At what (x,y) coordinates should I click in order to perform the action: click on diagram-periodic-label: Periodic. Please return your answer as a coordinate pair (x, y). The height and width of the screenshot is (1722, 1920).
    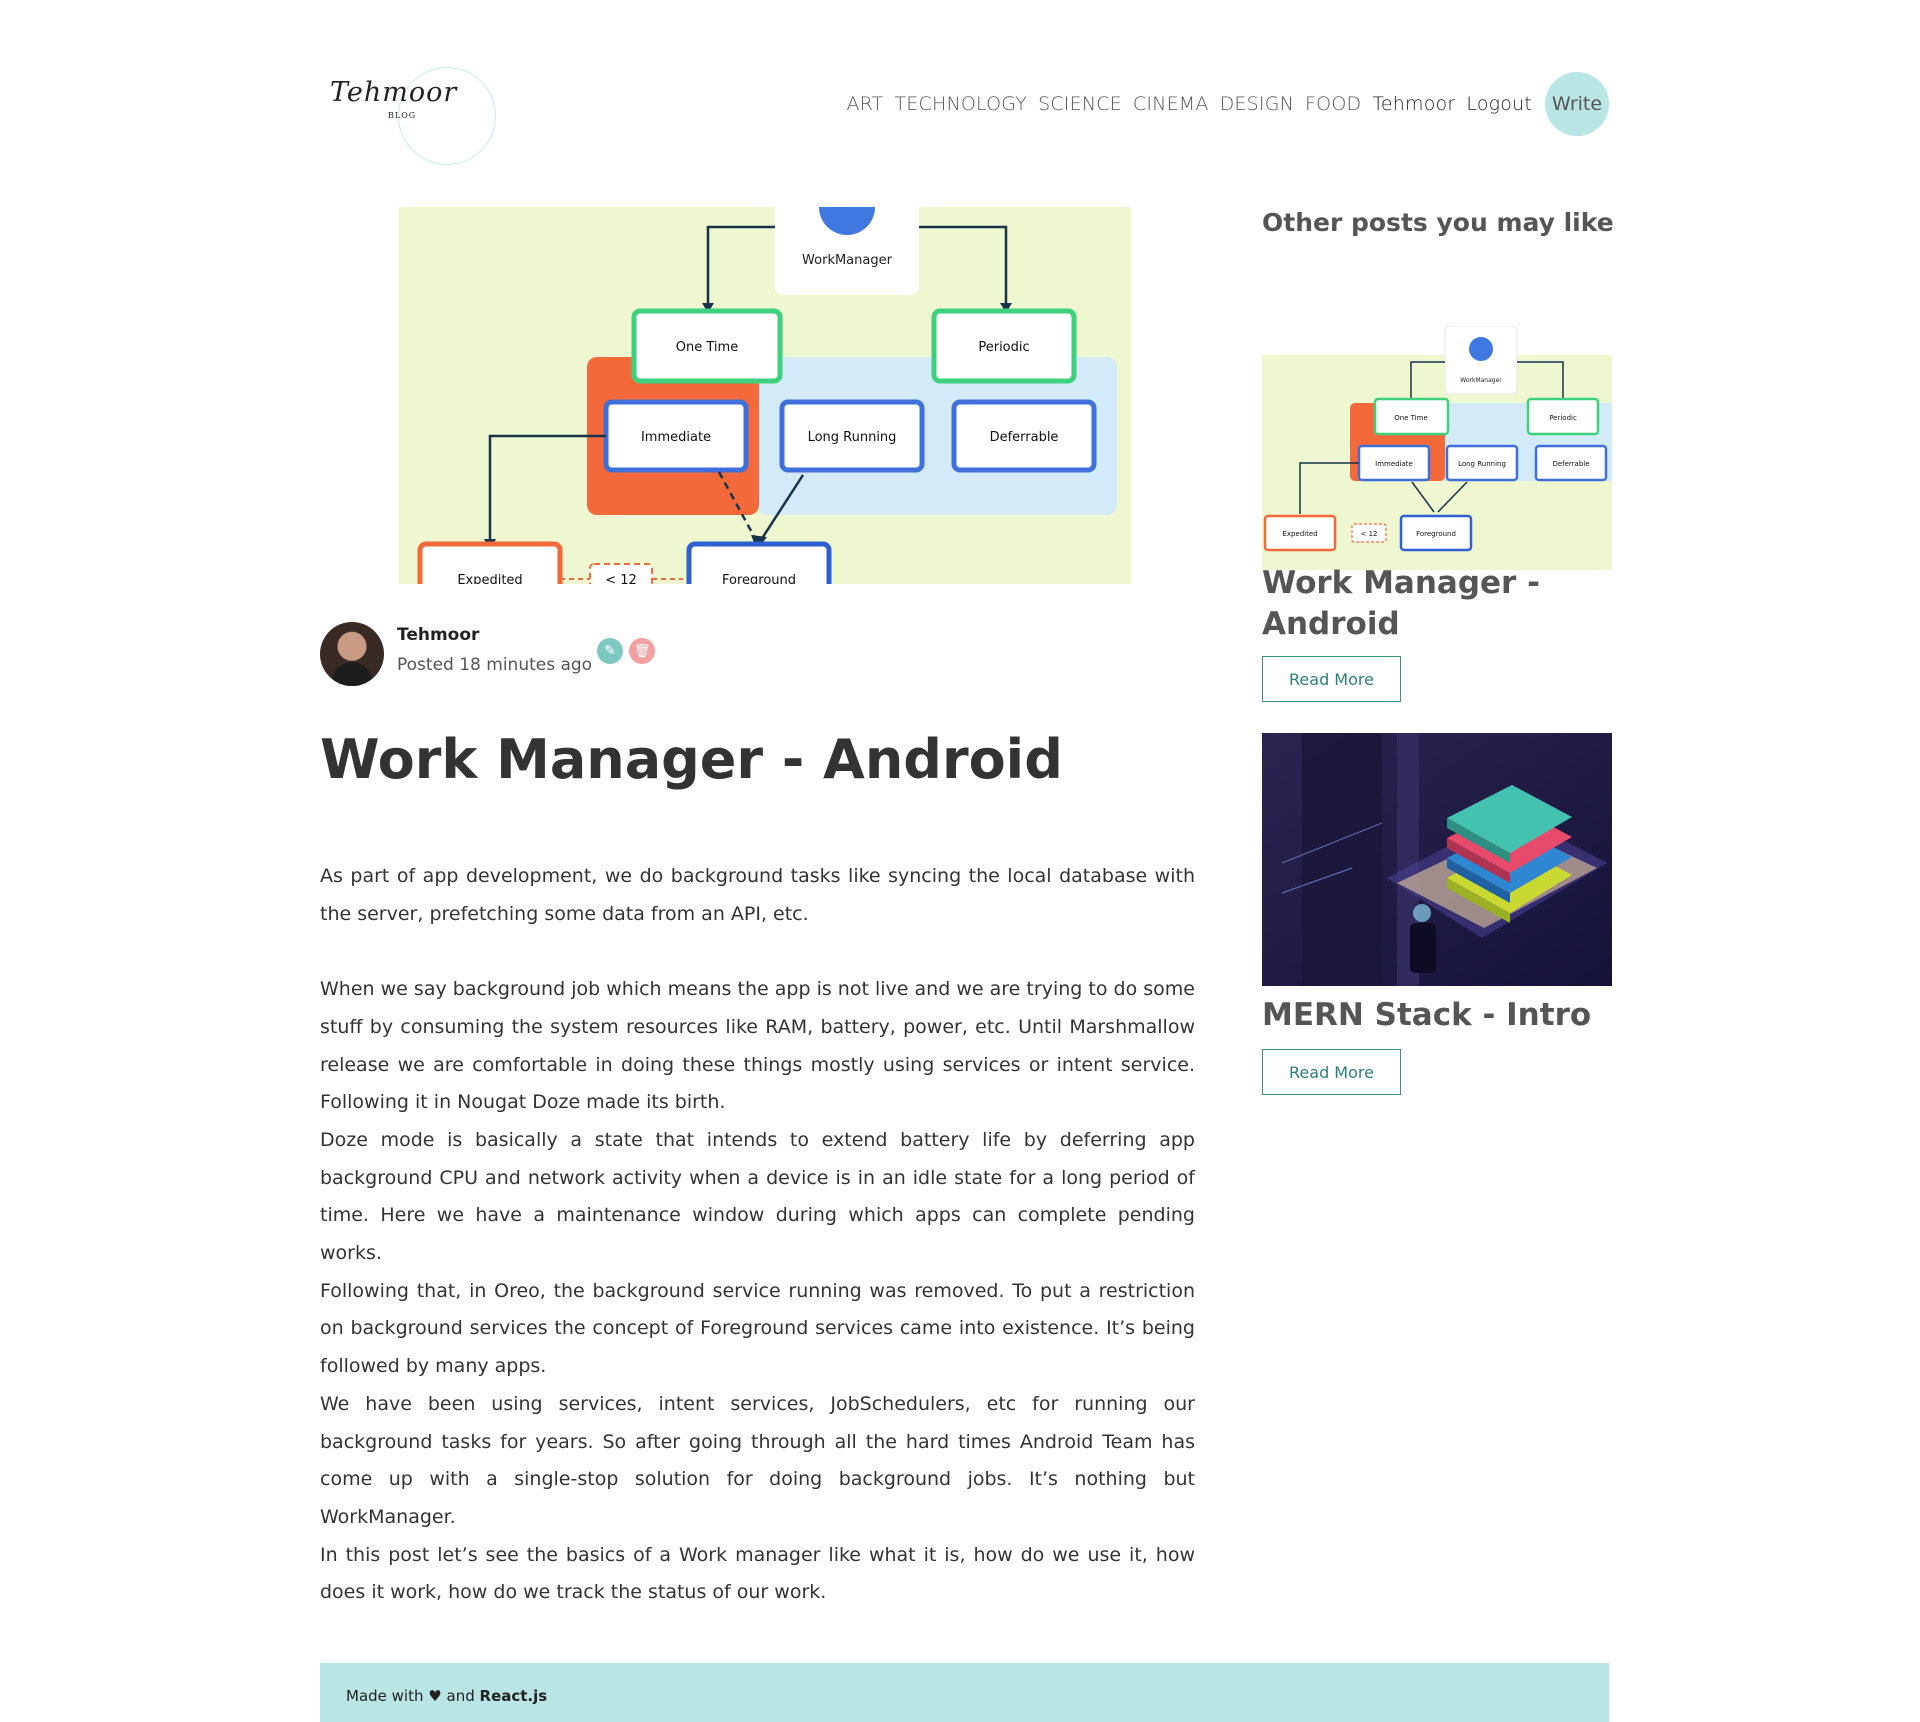
    Looking at the image, I should click on (1003, 347).